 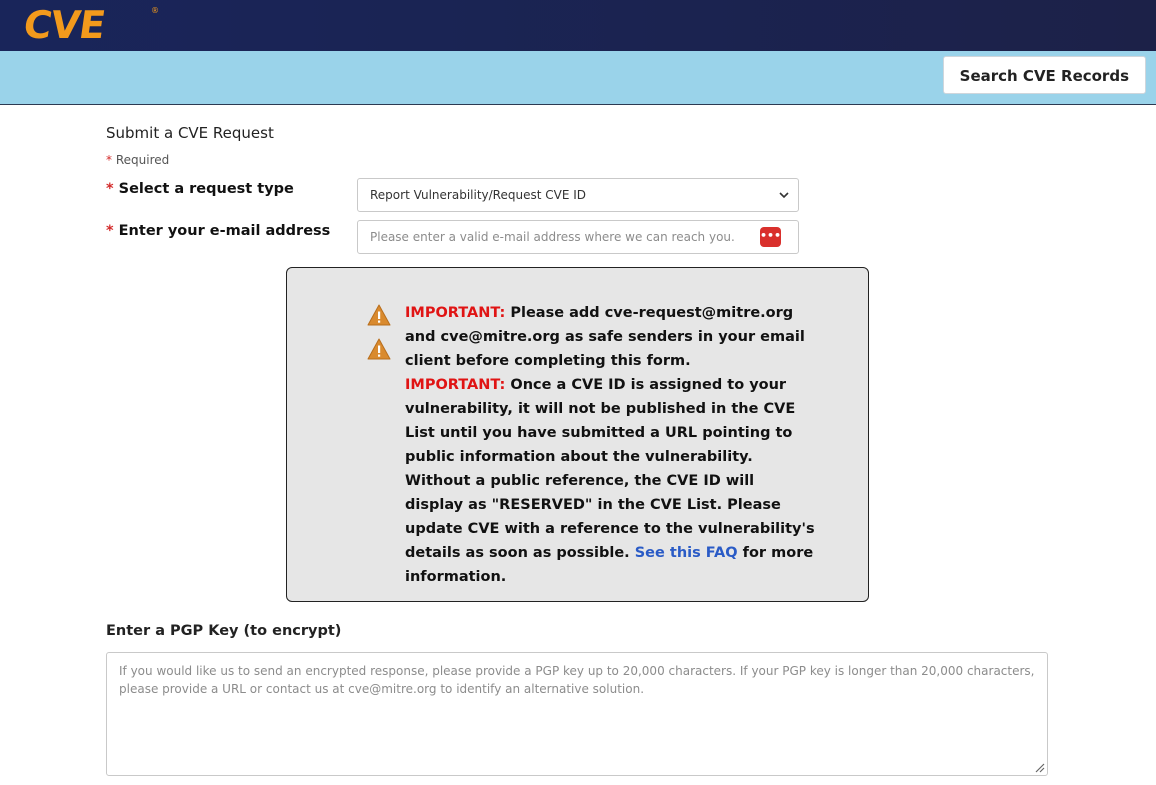 What do you see at coordinates (190, 133) in the screenshot?
I see `form-title: Submit a CVE Request` at bounding box center [190, 133].